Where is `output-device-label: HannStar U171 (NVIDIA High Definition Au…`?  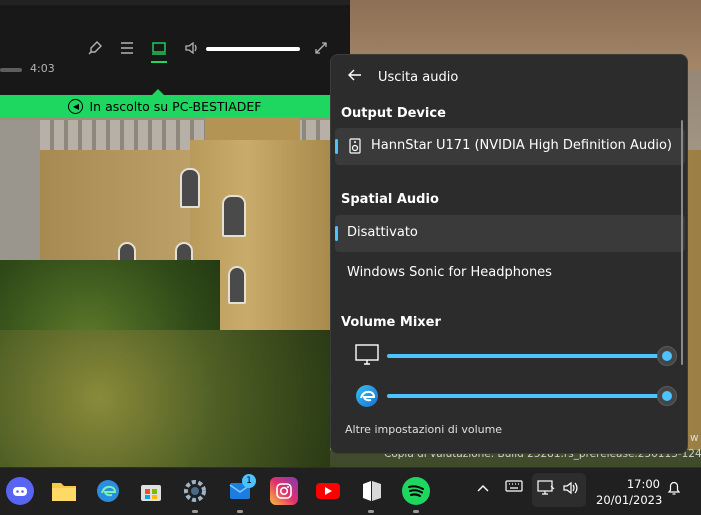
output-device-label: HannStar U171 (NVIDIA High Definition Au… is located at coordinates (521, 145).